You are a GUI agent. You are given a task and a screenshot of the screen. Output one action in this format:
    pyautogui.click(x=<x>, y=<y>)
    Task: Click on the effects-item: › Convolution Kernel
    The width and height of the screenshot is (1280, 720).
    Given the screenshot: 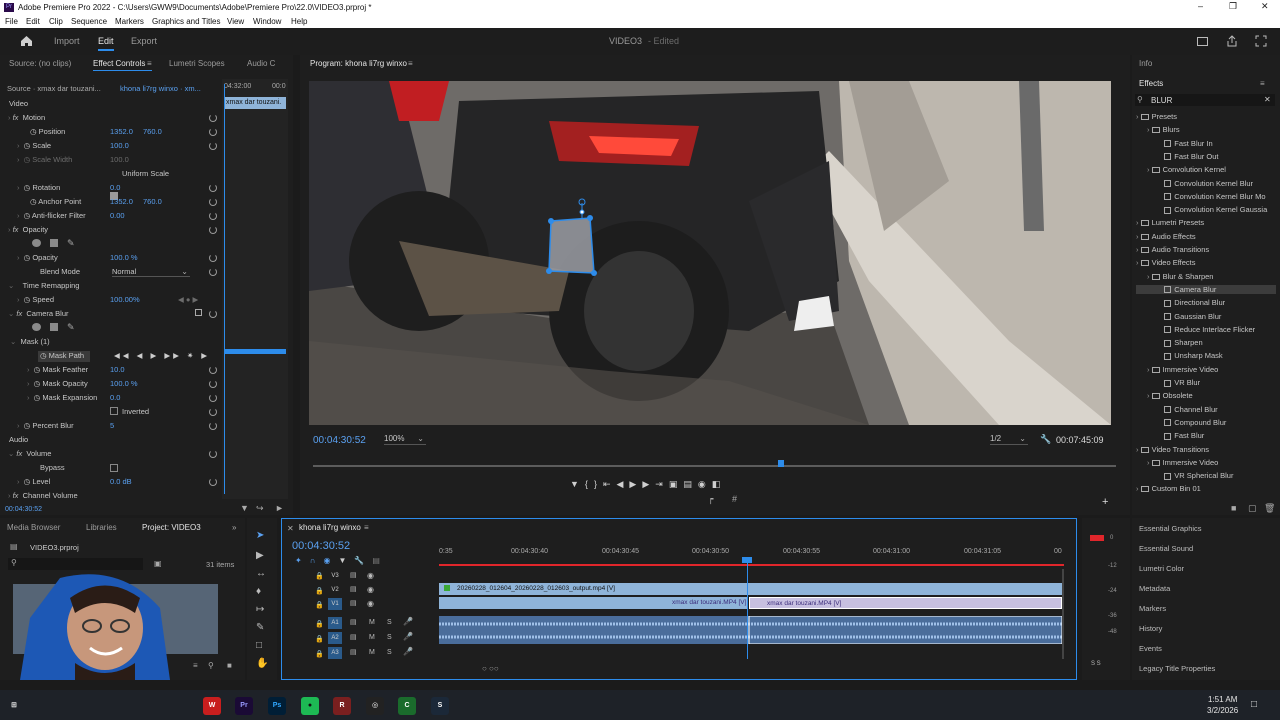 What is the action you would take?
    pyautogui.click(x=1206, y=169)
    